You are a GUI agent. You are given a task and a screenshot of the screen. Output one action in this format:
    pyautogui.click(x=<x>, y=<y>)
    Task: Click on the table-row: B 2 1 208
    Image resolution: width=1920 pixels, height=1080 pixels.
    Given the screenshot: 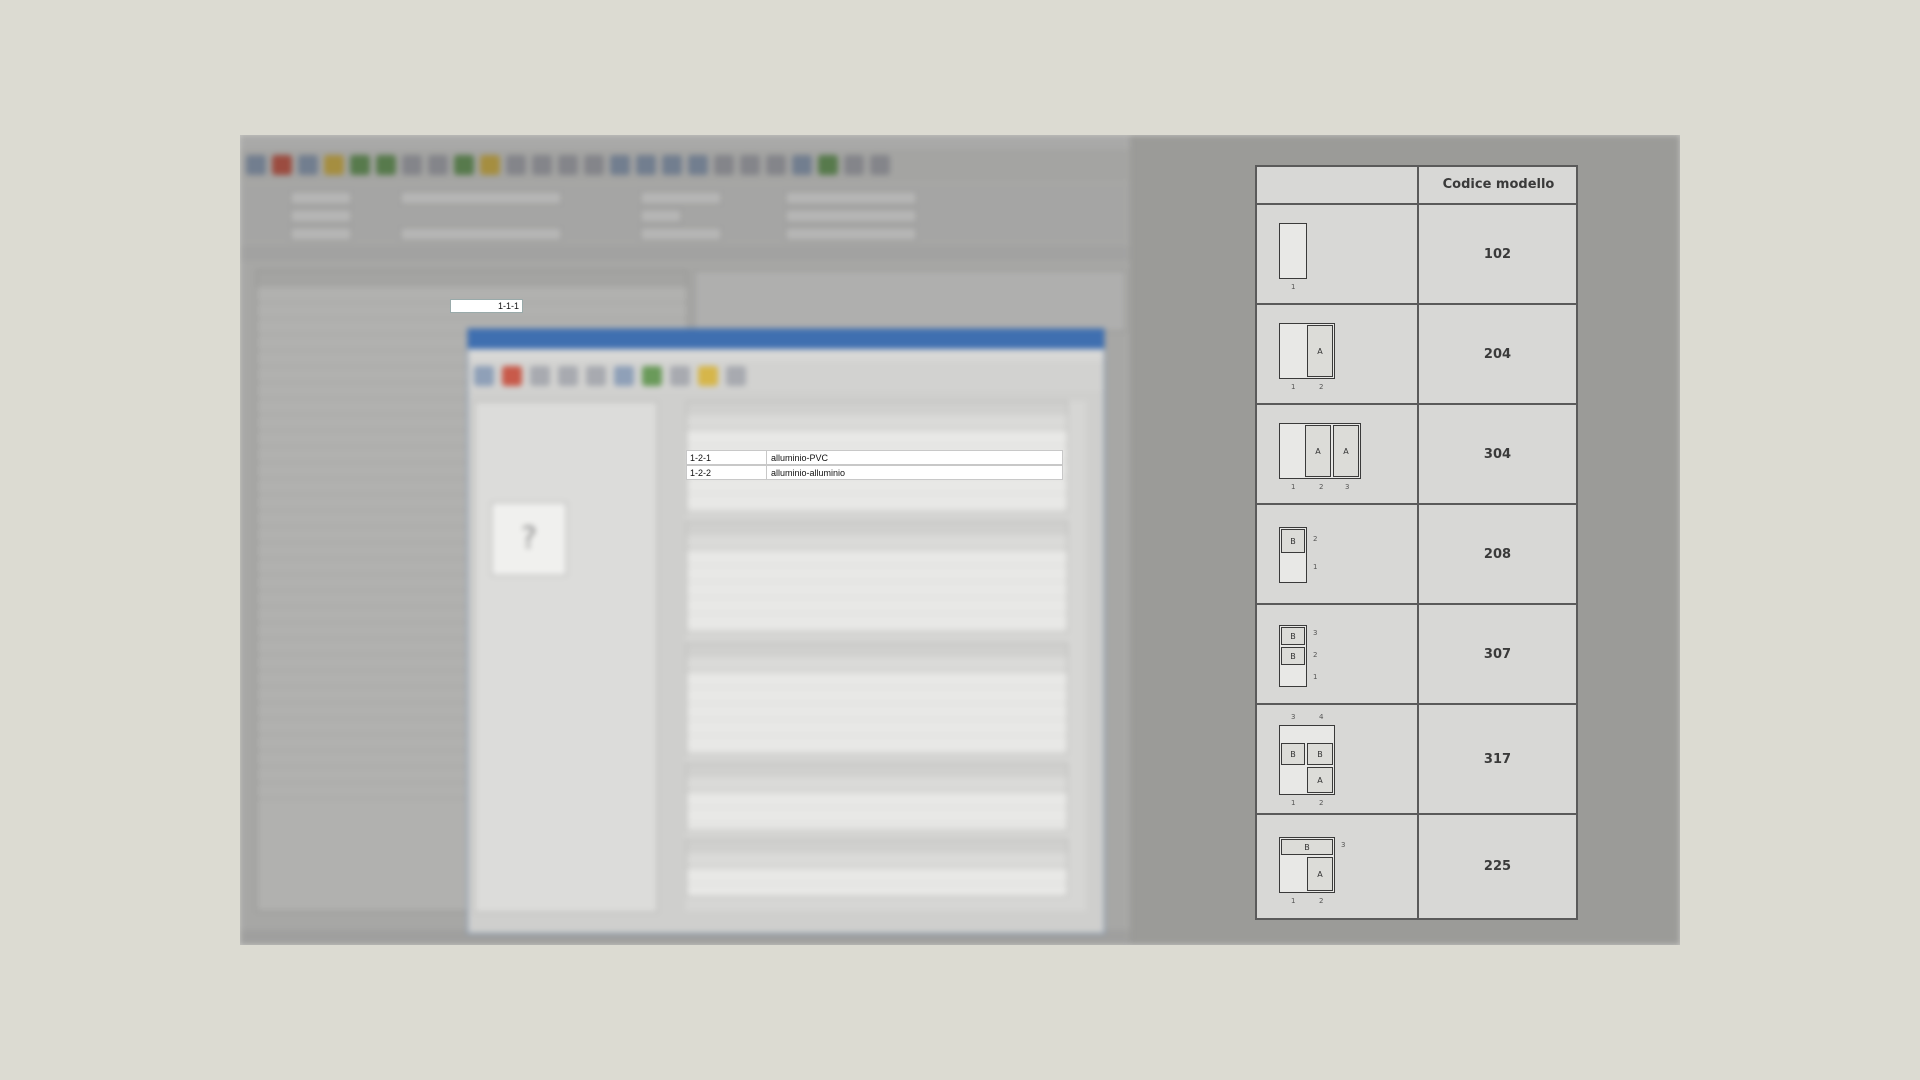 What is the action you would take?
    pyautogui.click(x=1416, y=555)
    